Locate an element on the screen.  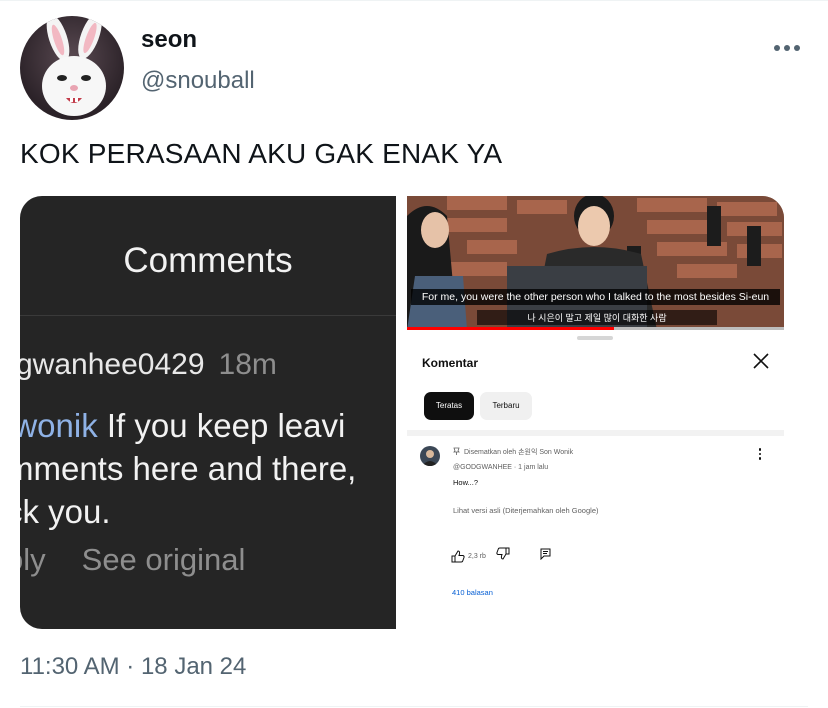
comment-author: @GODGWANHEE · 1 jam lalu is located at coordinates (500, 467).